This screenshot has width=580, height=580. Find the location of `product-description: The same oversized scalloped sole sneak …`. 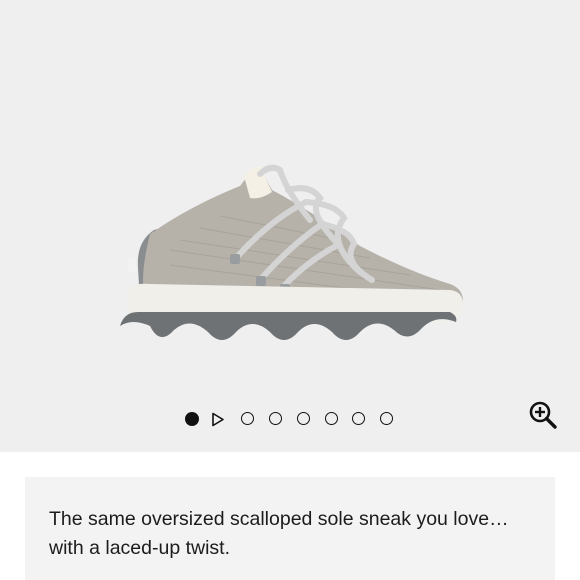

product-description: The same oversized scalloped sole sneak … is located at coordinates (279, 533).